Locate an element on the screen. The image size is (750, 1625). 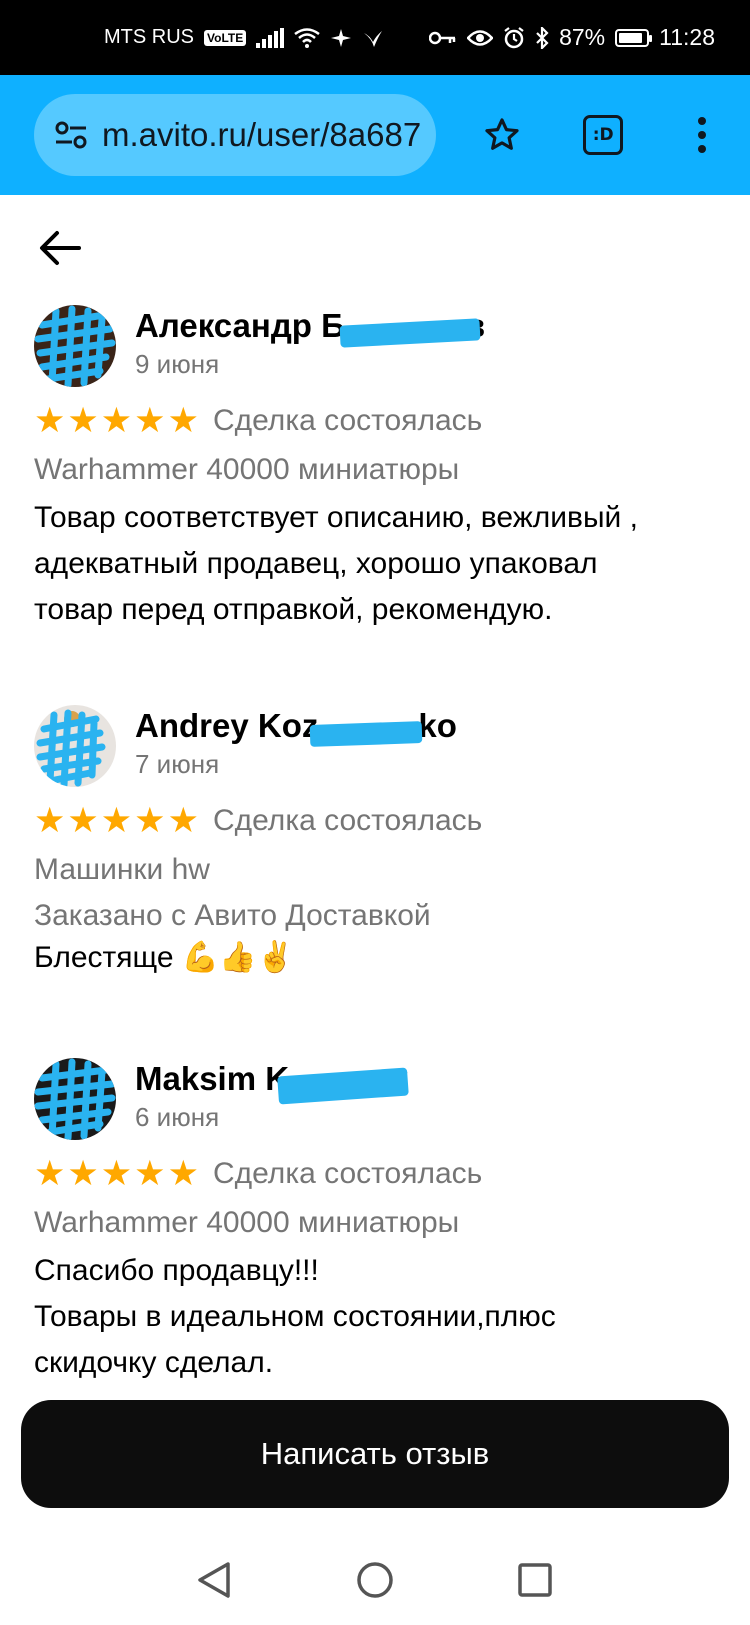
battery-fill is located at coordinates (631, 37).